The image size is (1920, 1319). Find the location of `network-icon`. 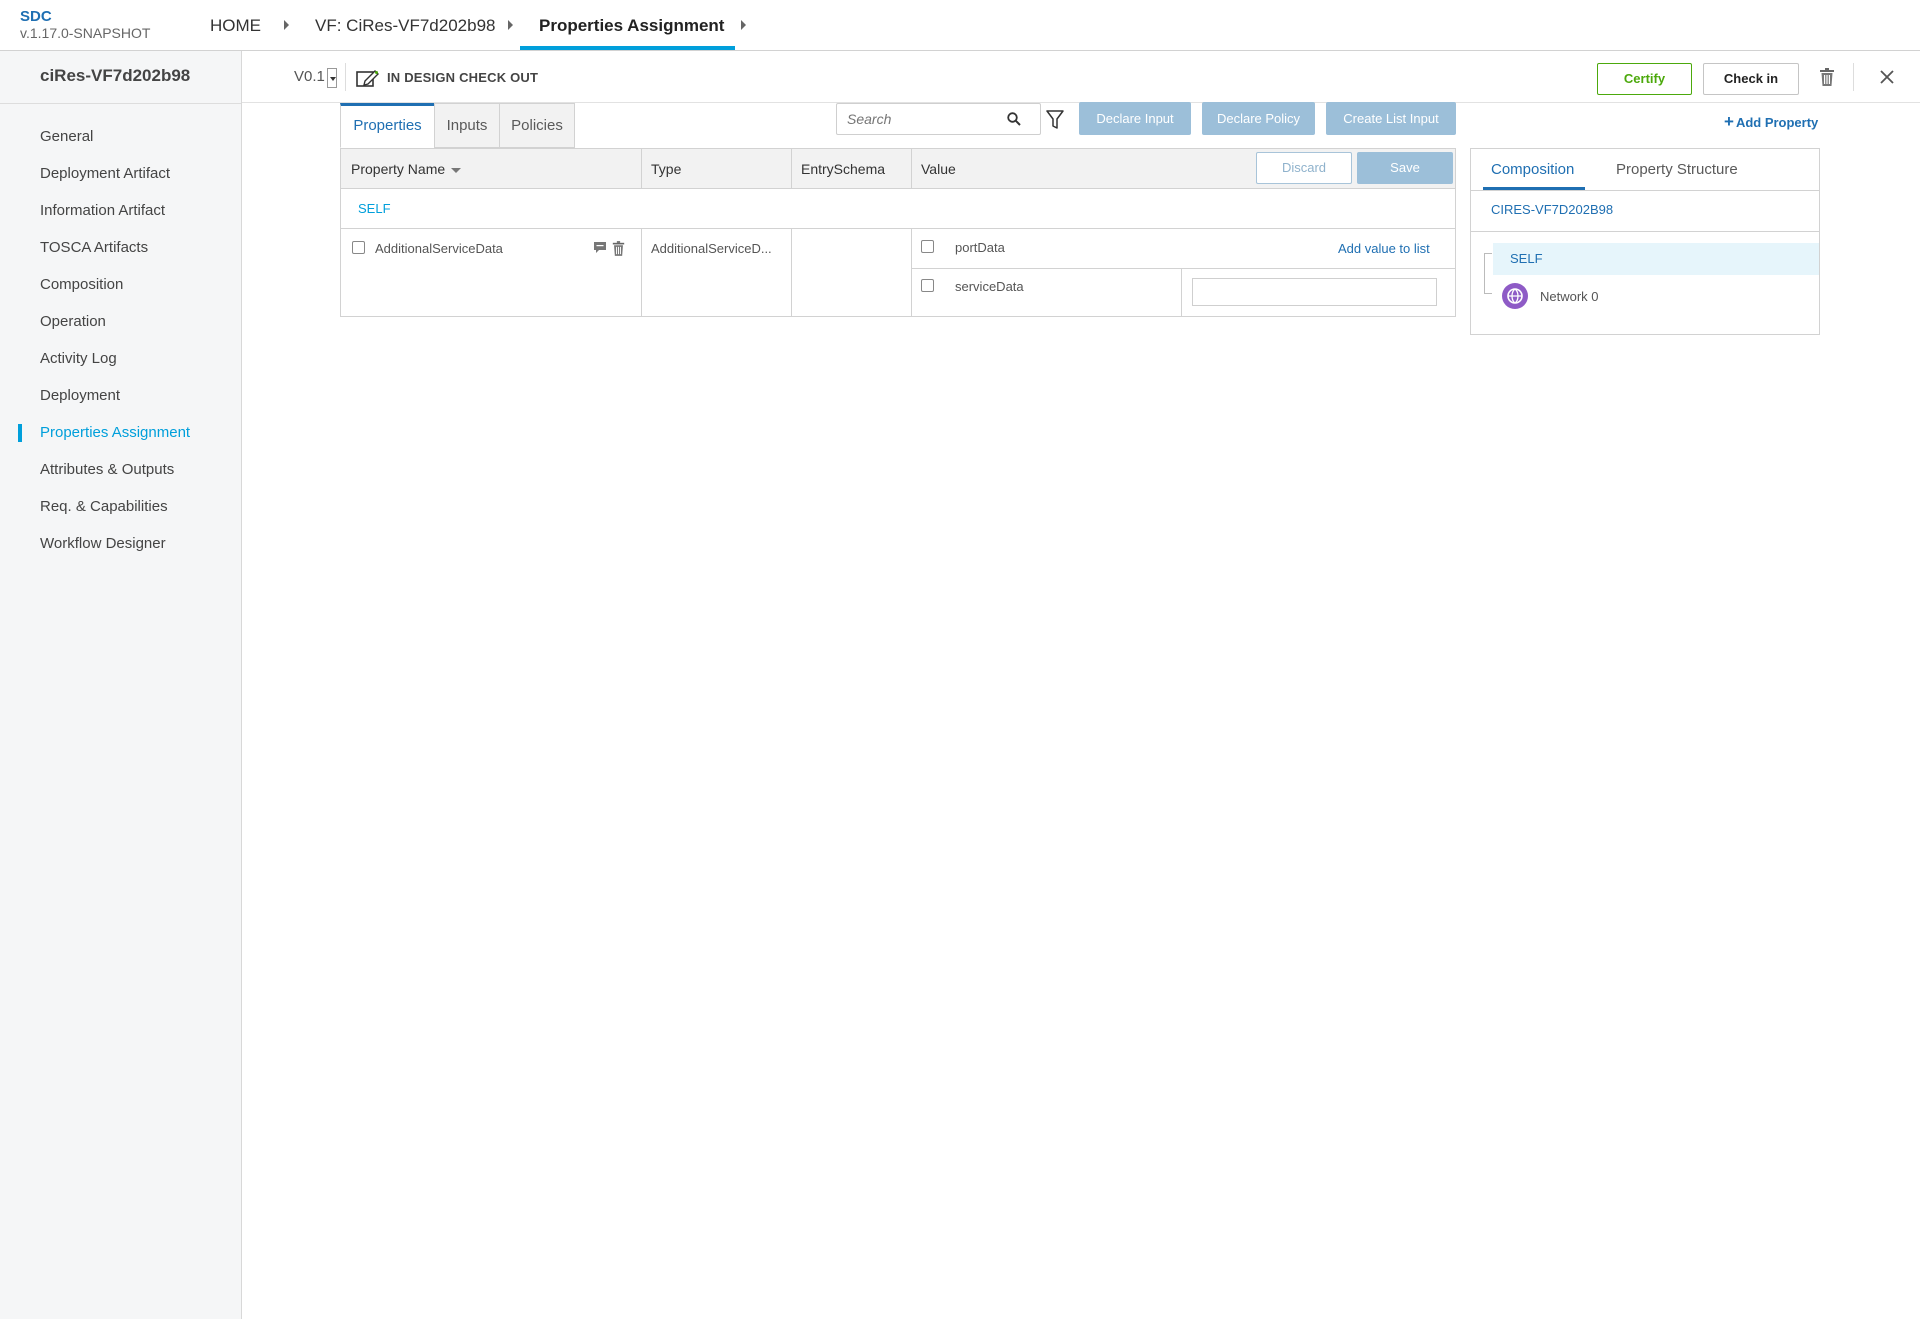

network-icon is located at coordinates (1515, 296).